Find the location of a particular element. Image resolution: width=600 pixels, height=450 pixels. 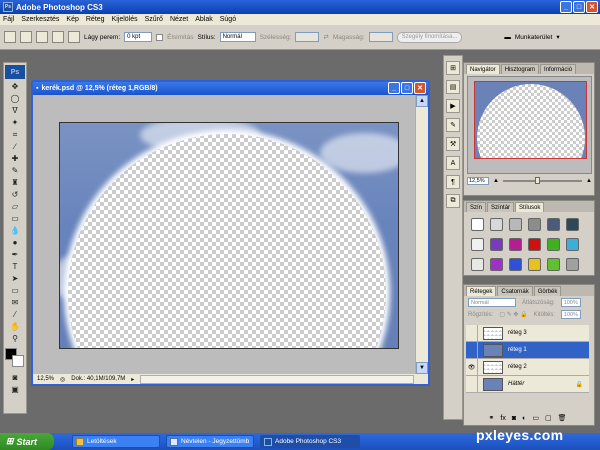

width-input is located at coordinates (307, 37).